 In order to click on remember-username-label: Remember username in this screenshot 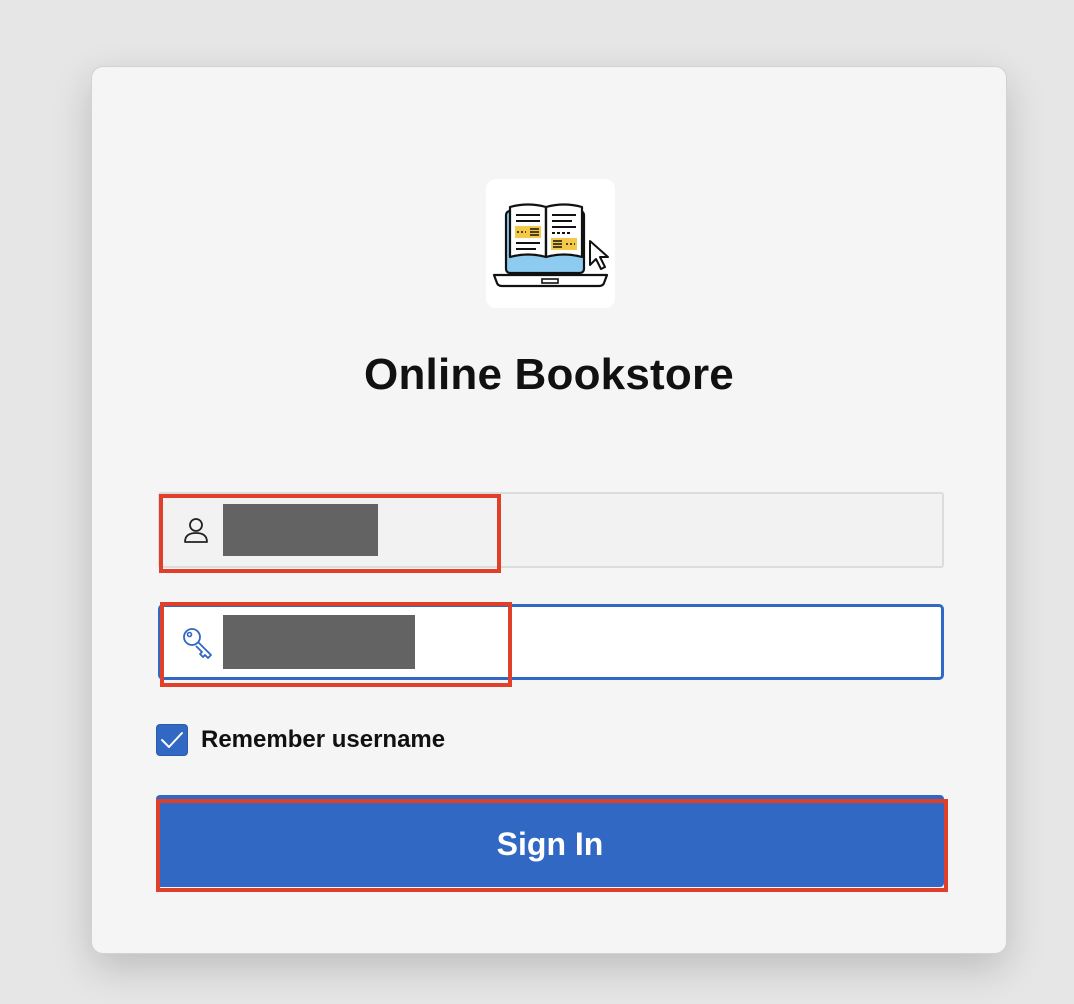, I will do `click(323, 740)`.